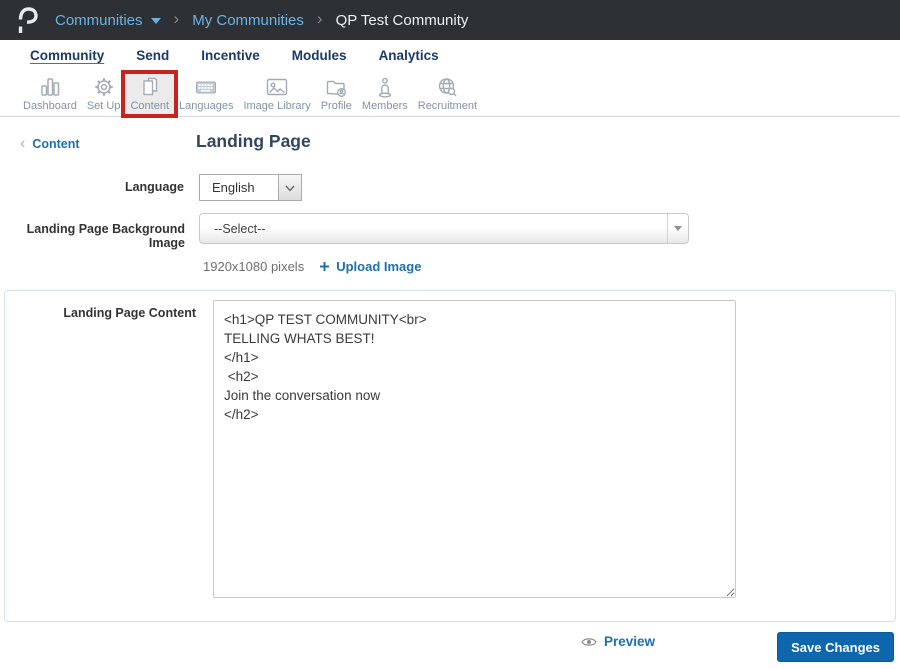  What do you see at coordinates (677, 228) in the screenshot?
I see `triangle-down-icon` at bounding box center [677, 228].